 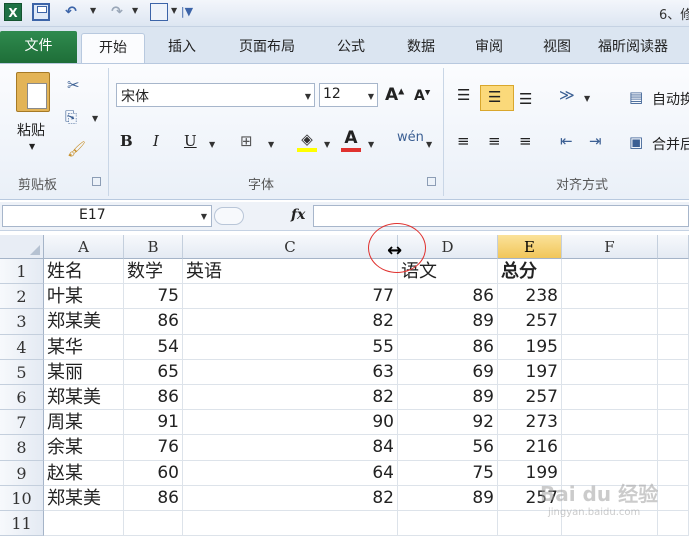 What do you see at coordinates (494, 141) in the screenshot?
I see `align-center-icon: ≡` at bounding box center [494, 141].